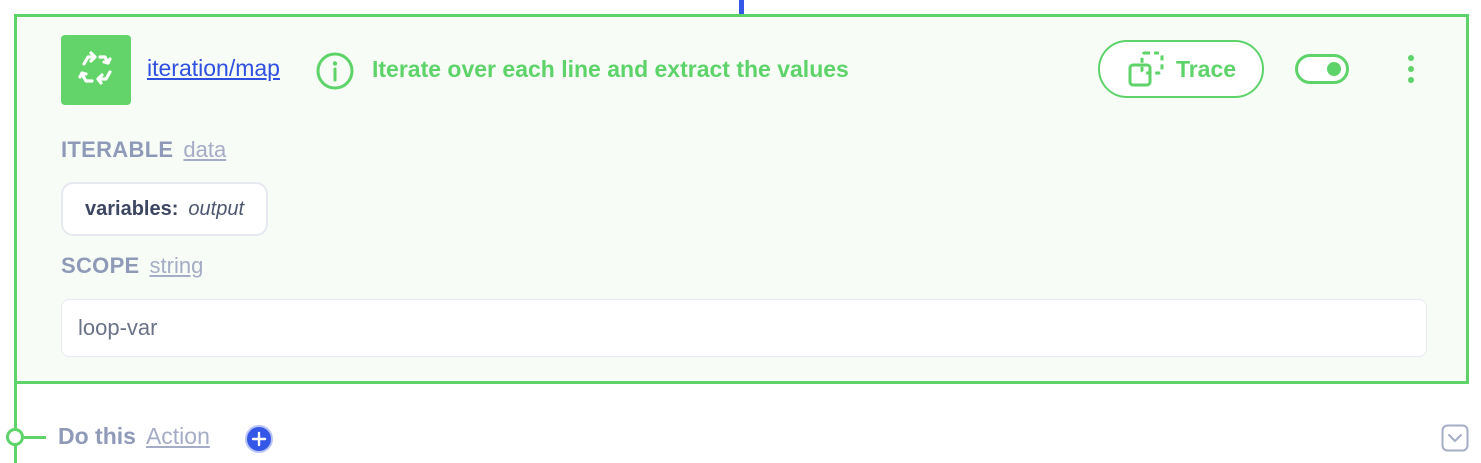  Describe the element at coordinates (1322, 69) in the screenshot. I see `step-enabled-toggle` at that location.